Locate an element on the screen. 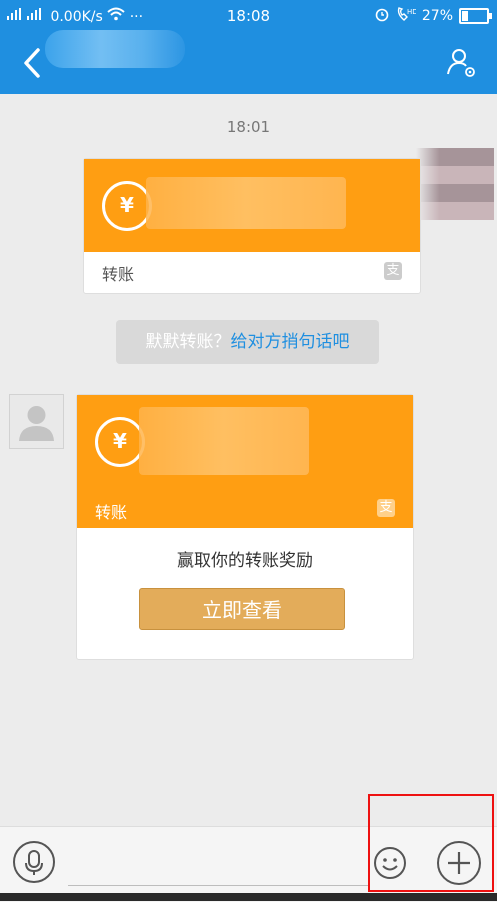  hd-call-icon: HD is located at coordinates (407, 16).